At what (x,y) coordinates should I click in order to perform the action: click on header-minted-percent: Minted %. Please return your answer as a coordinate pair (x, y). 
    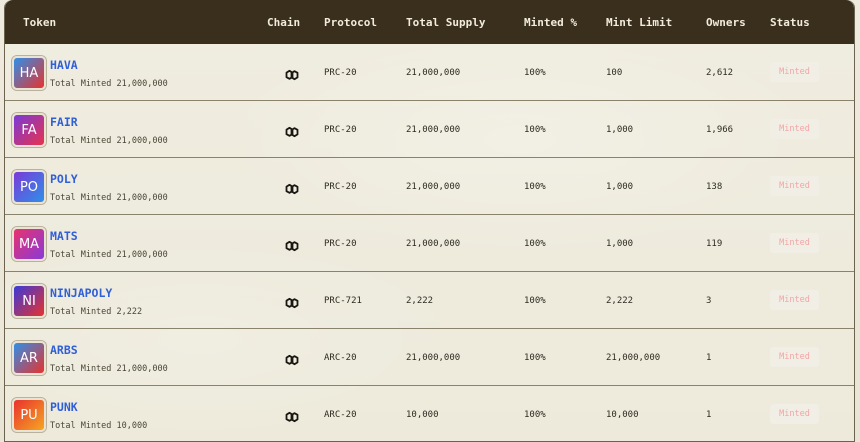
    Looking at the image, I should click on (550, 22).